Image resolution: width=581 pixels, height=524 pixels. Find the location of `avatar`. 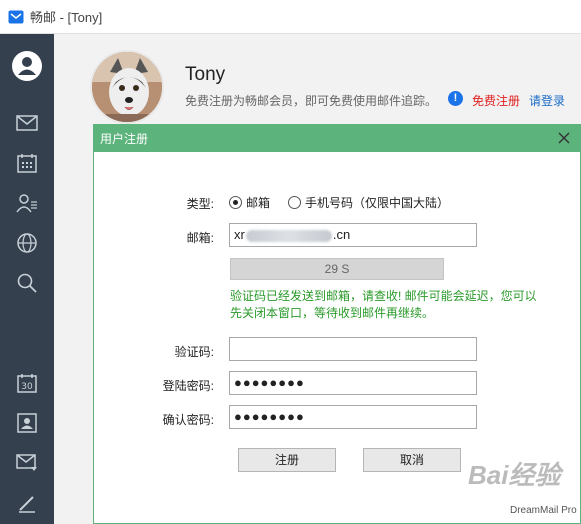

avatar is located at coordinates (127, 87).